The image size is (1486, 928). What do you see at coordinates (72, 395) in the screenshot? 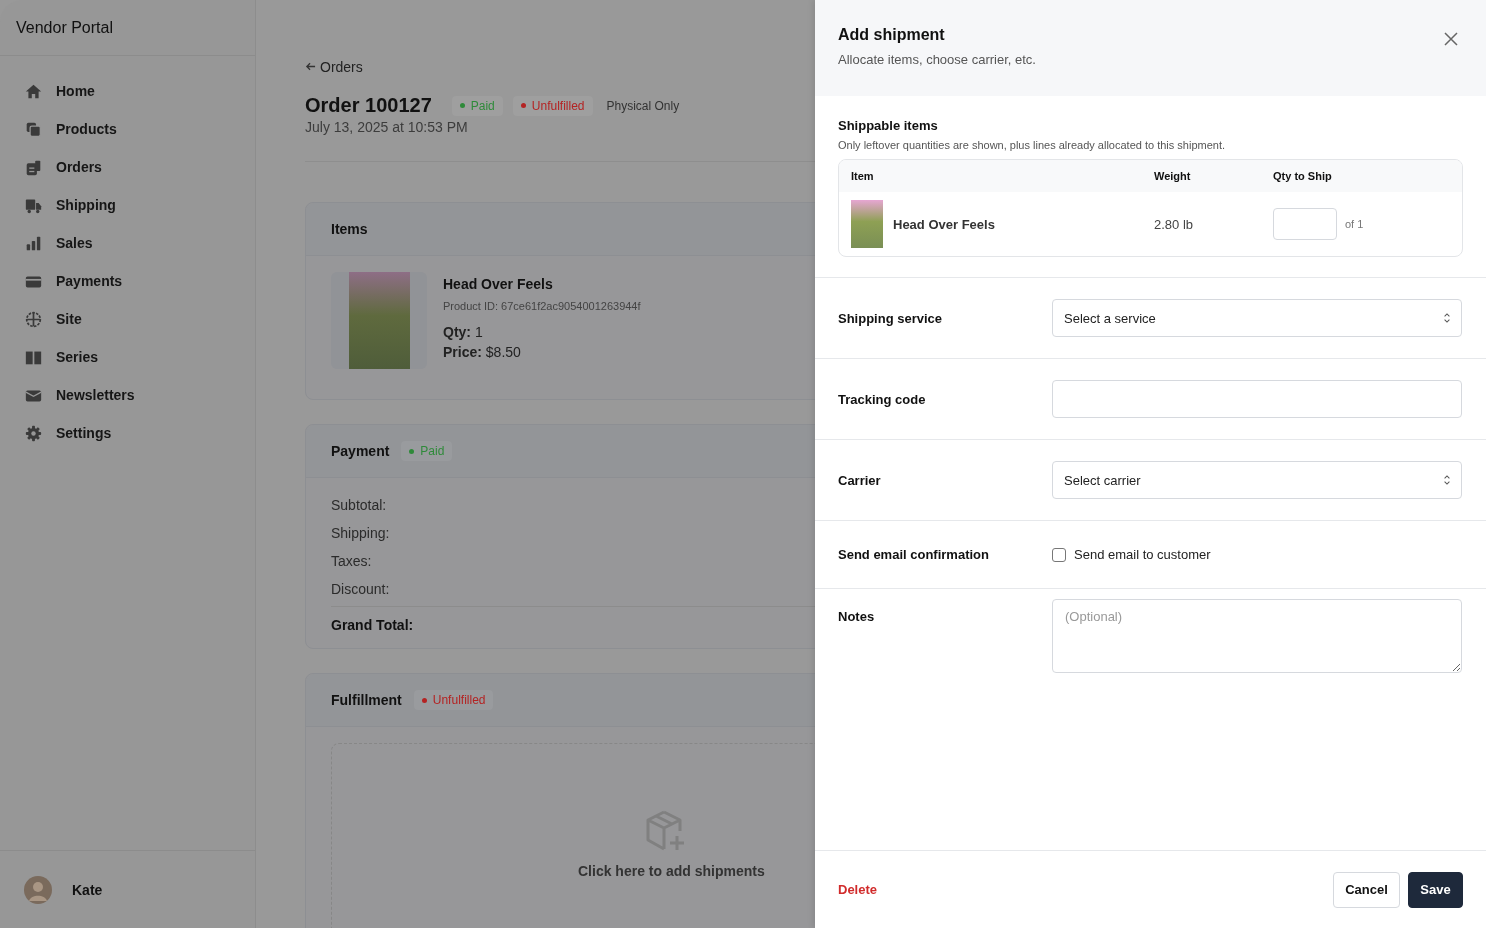
I see `nav-item: Newsletters` at bounding box center [72, 395].